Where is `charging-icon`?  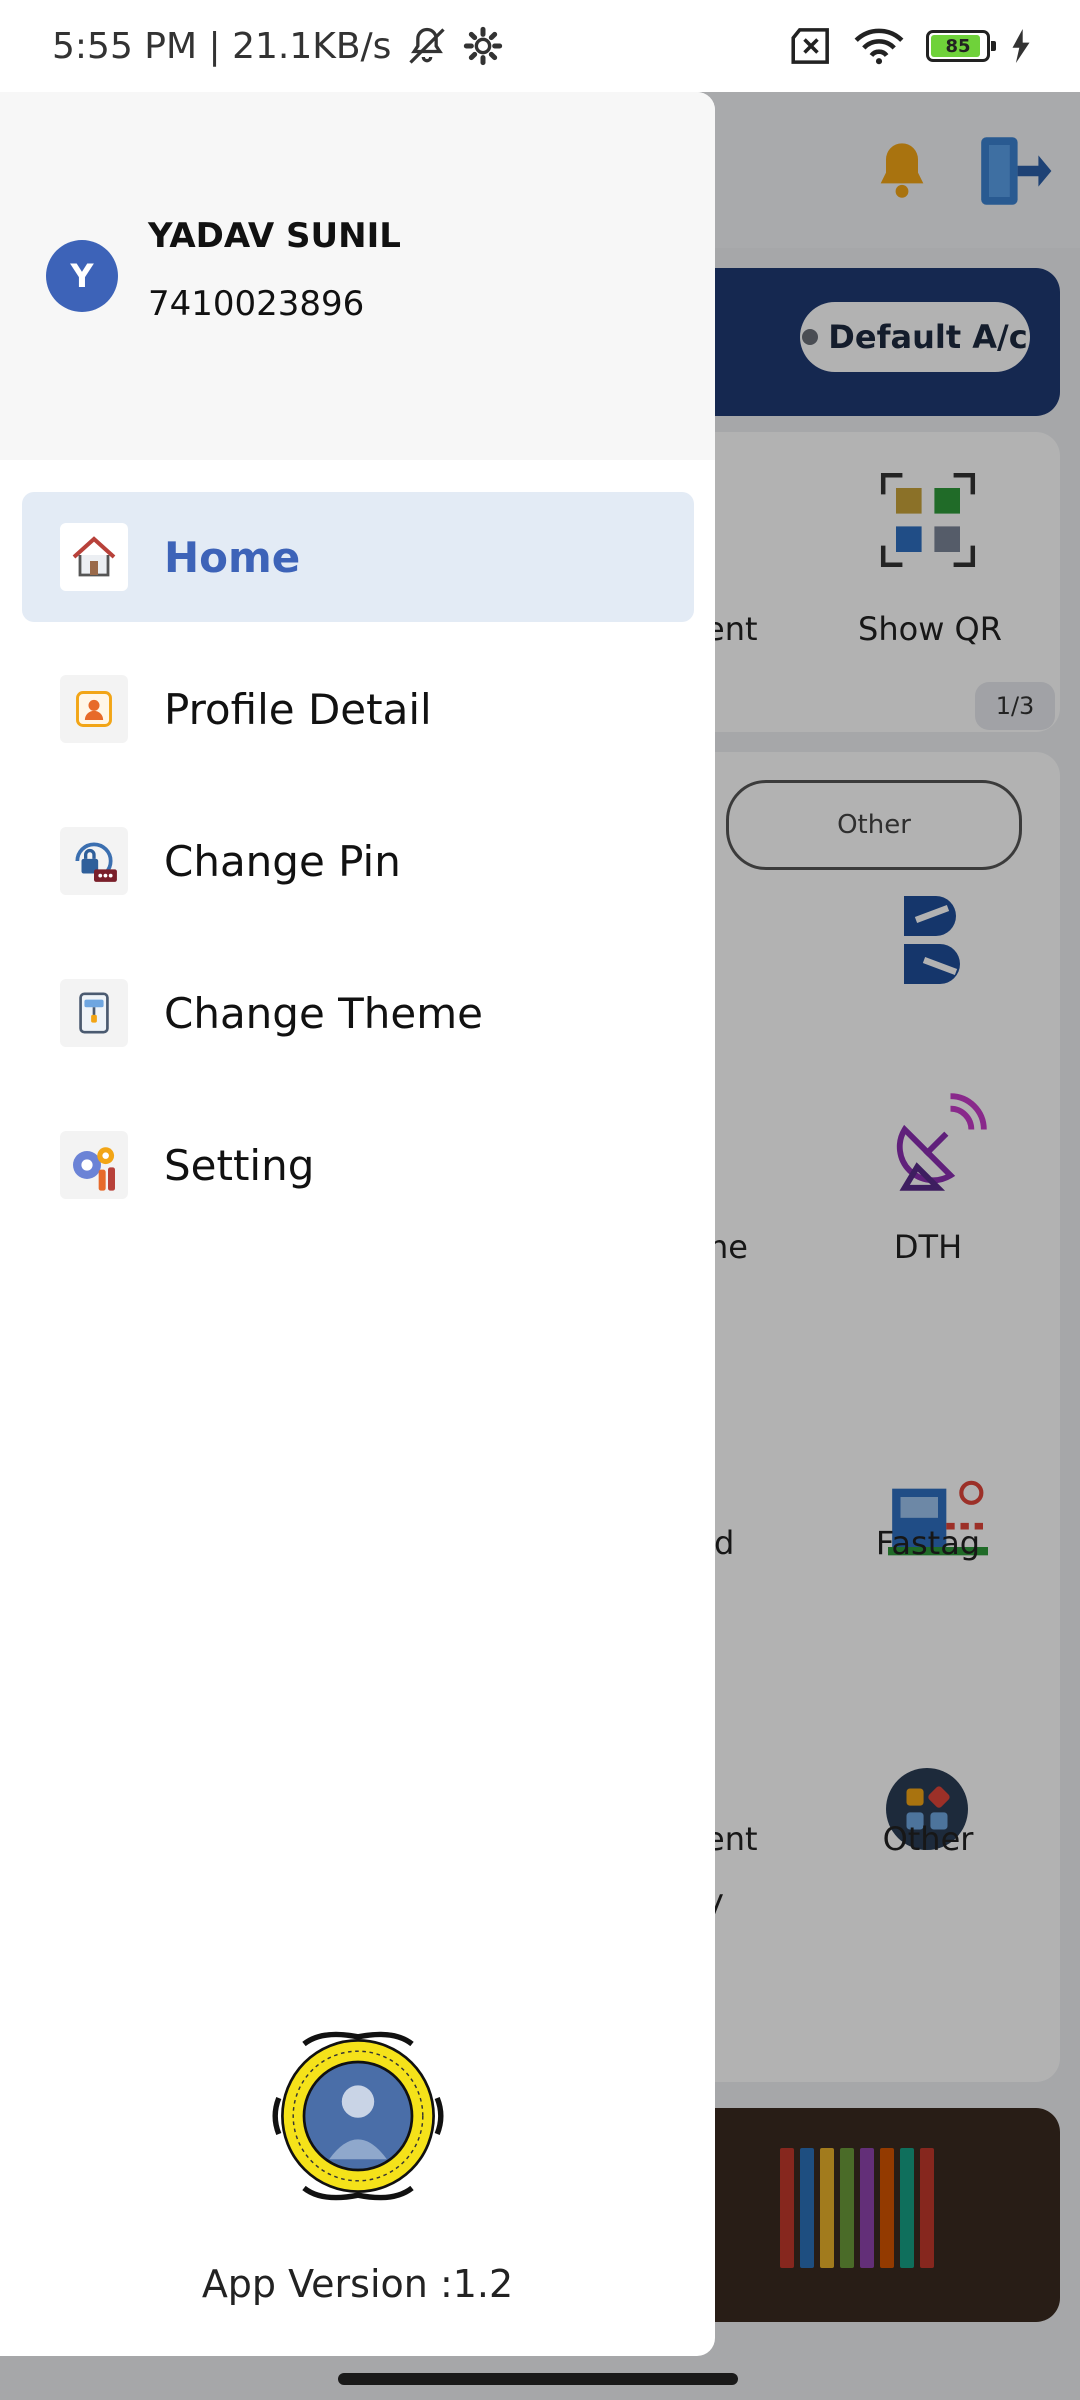 charging-icon is located at coordinates (1021, 46).